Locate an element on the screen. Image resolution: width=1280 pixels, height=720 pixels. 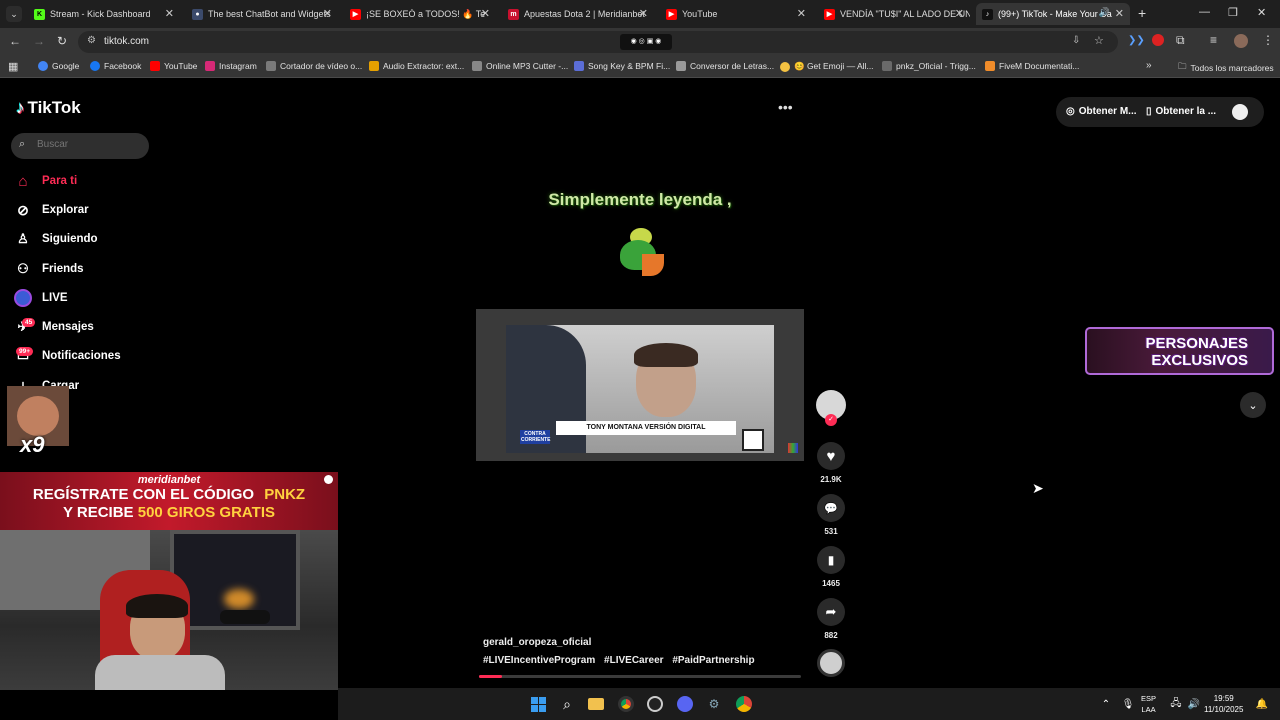
share-icon: ➦ is located at coordinates (831, 612).